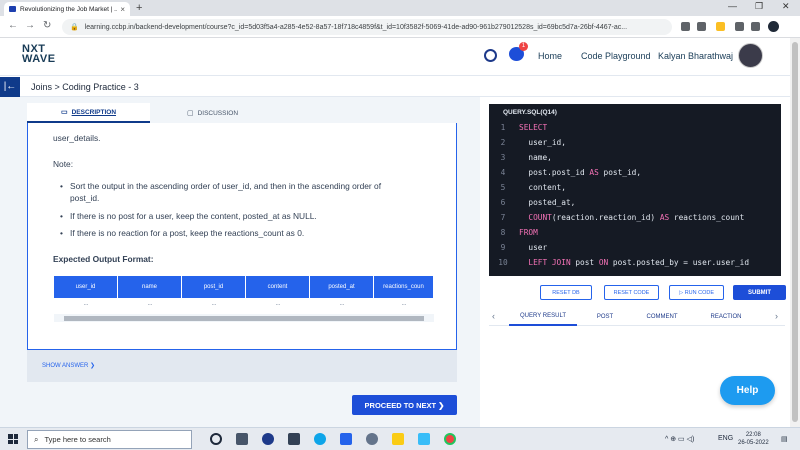 The image size is (800, 450). I want to click on line-number: 3, so click(503, 157).